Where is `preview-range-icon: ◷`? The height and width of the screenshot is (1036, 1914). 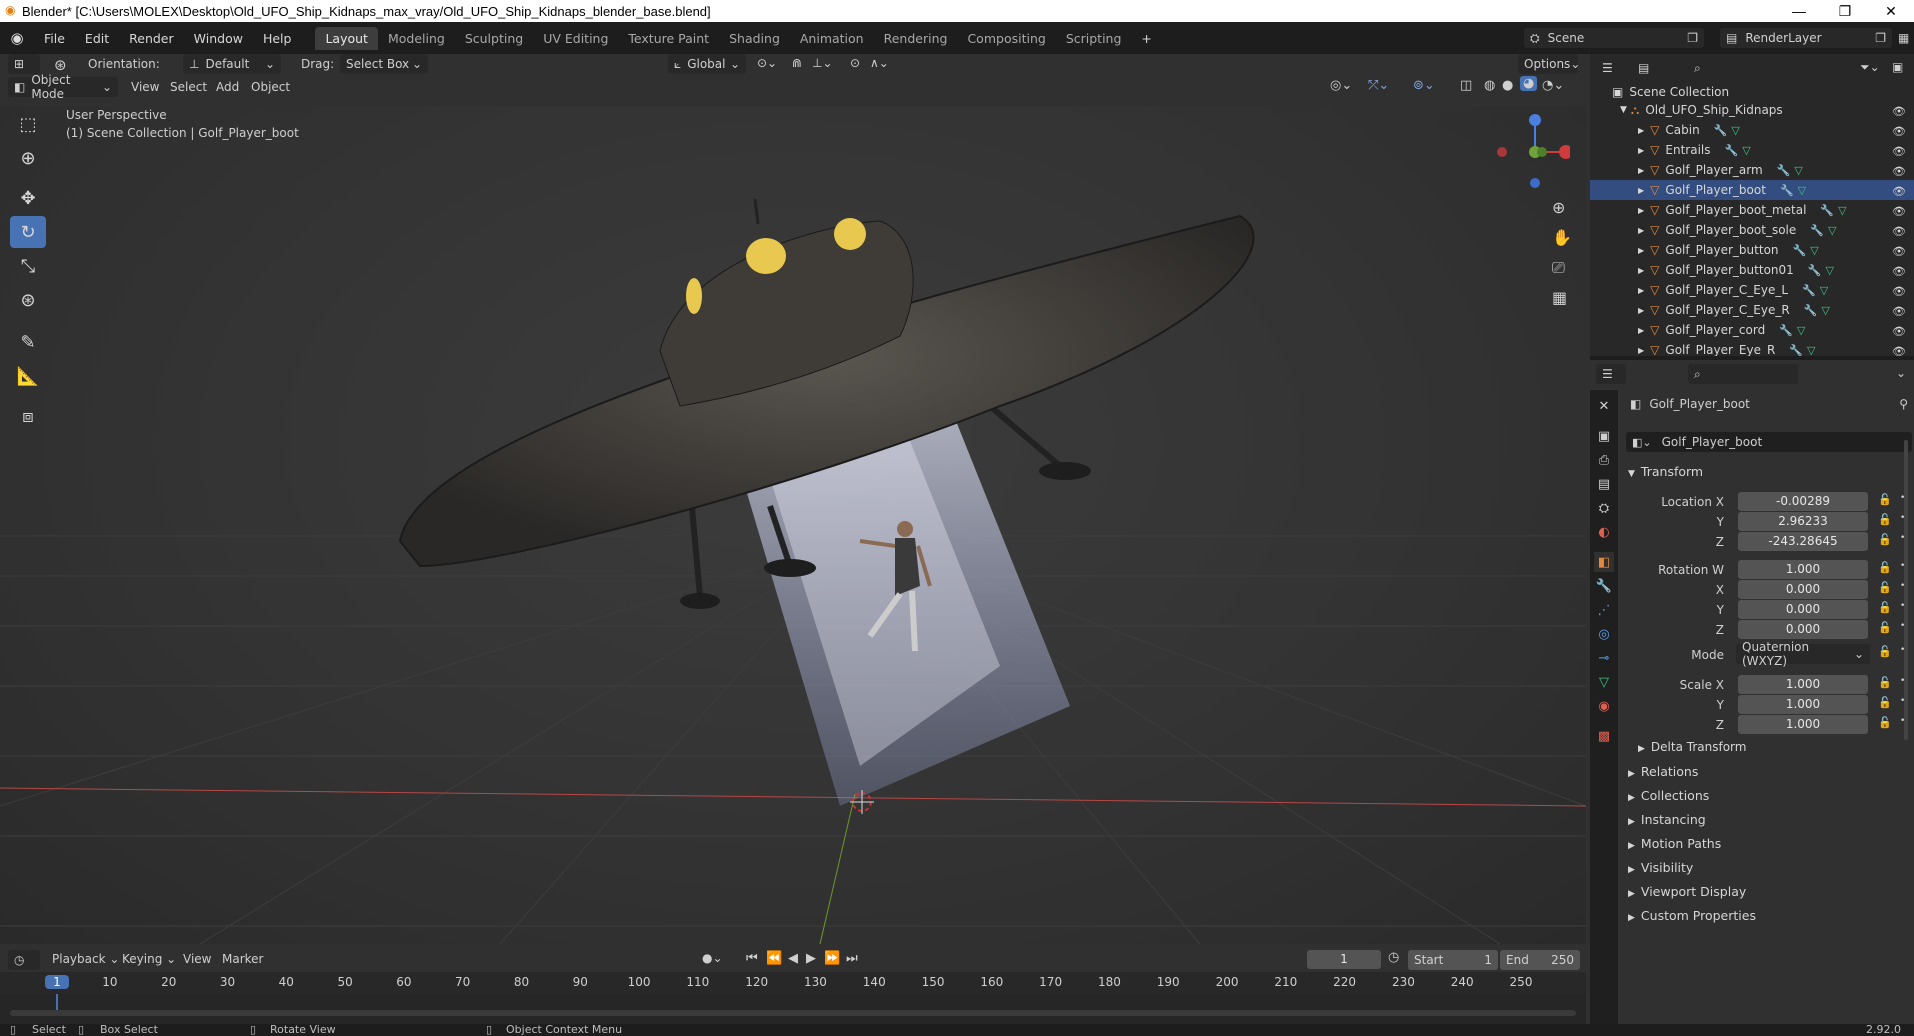 preview-range-icon: ◷ is located at coordinates (1393, 957).